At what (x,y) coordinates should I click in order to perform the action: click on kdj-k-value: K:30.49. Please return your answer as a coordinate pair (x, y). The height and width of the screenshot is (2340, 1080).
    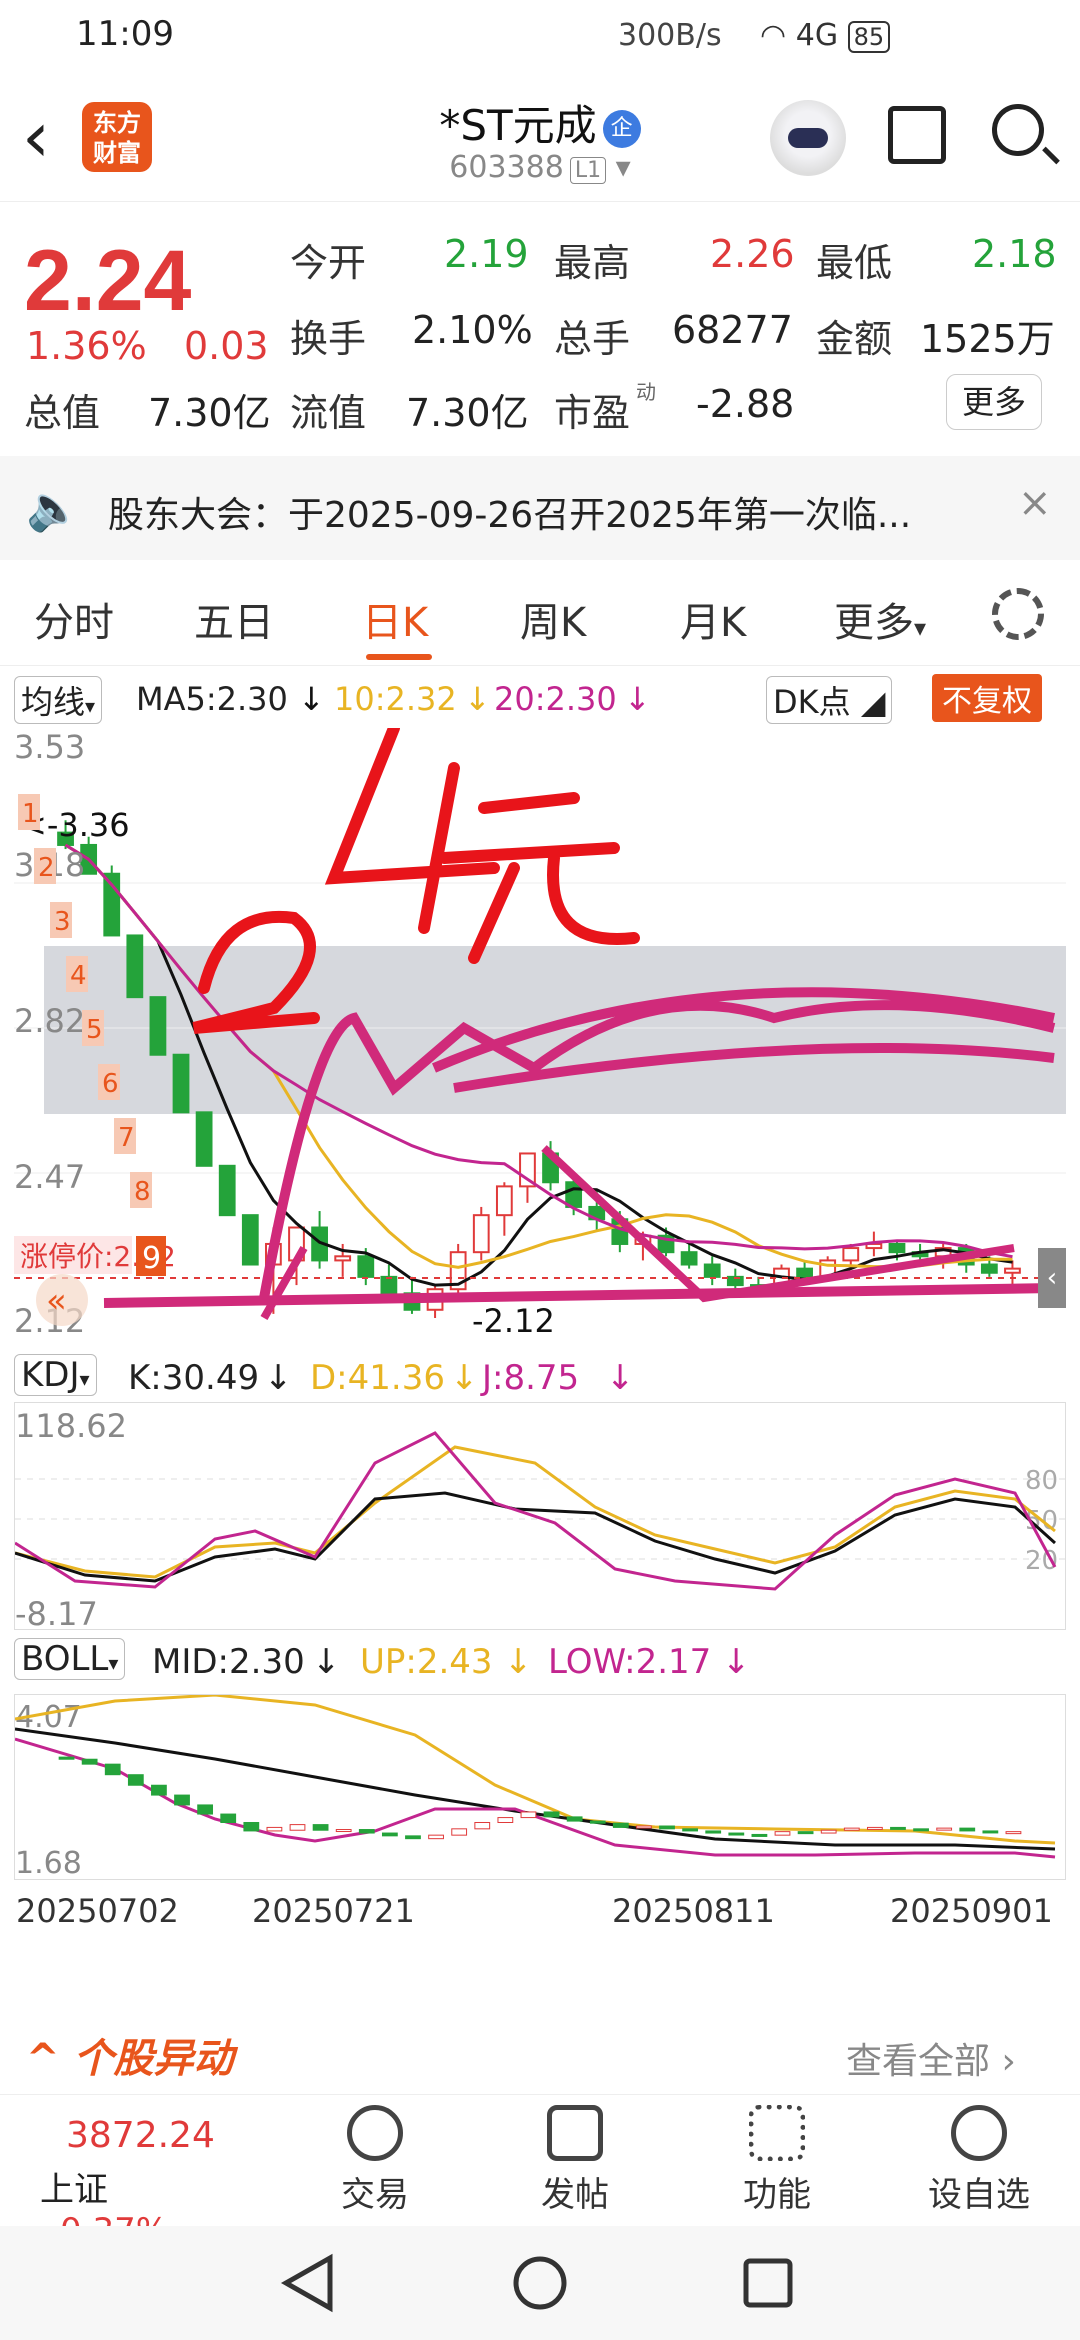
    Looking at the image, I should click on (194, 1378).